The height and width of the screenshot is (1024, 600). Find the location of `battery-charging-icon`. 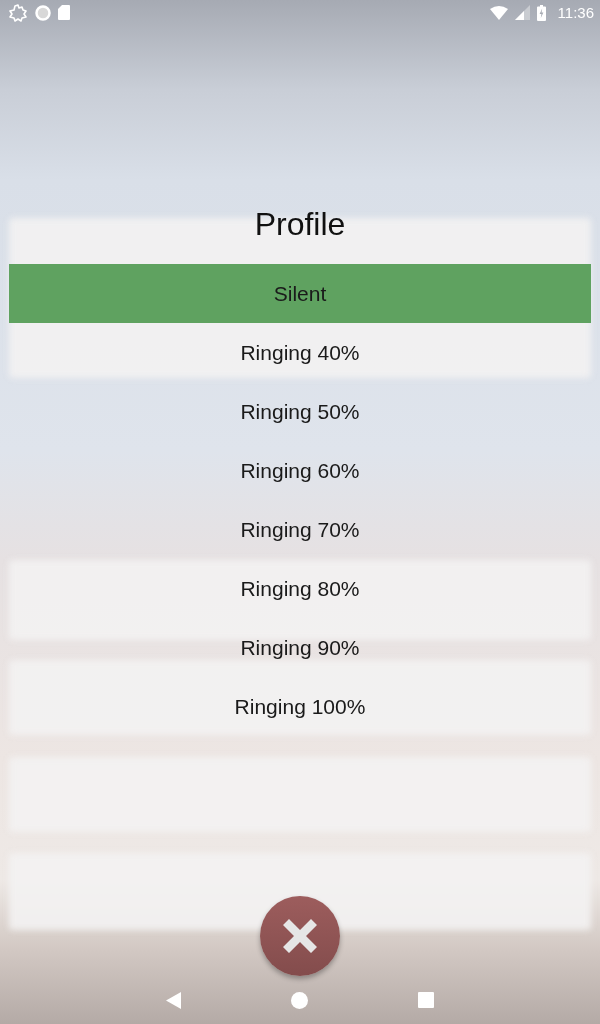

battery-charging-icon is located at coordinates (541, 12).